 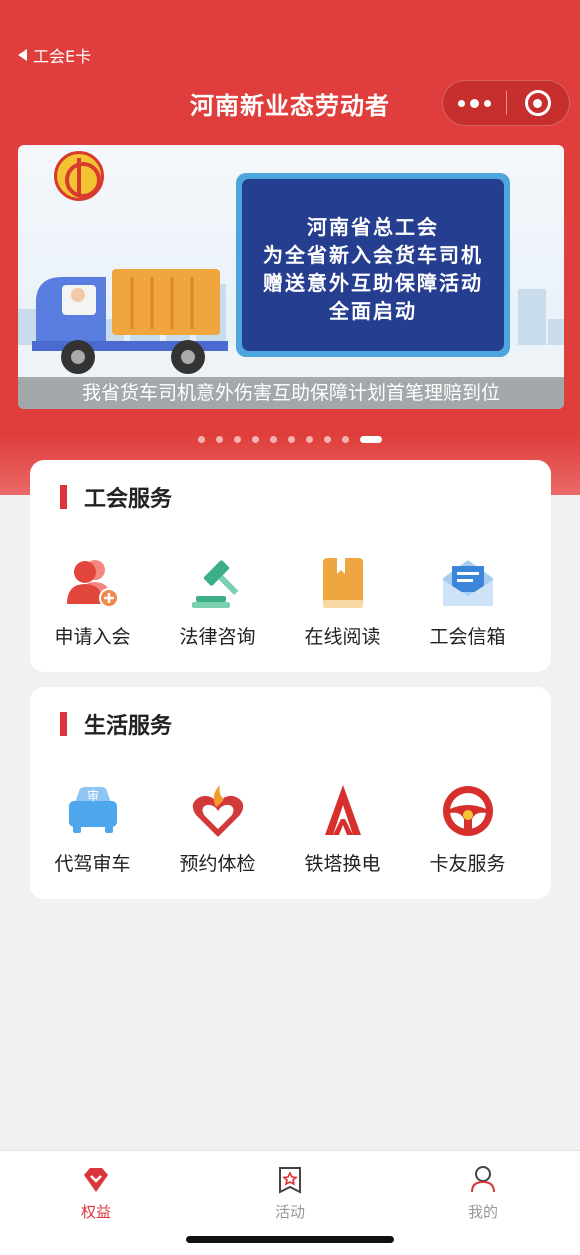 I want to click on tab-label: 权益, so click(x=95, y=1212).